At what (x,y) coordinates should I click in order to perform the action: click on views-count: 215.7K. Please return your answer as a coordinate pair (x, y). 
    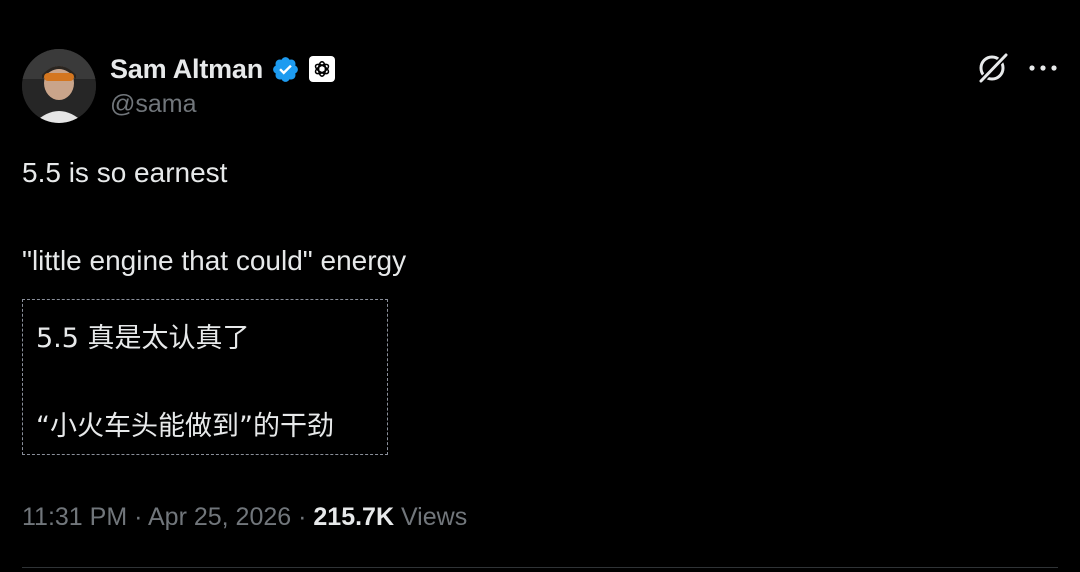
    Looking at the image, I should click on (353, 517).